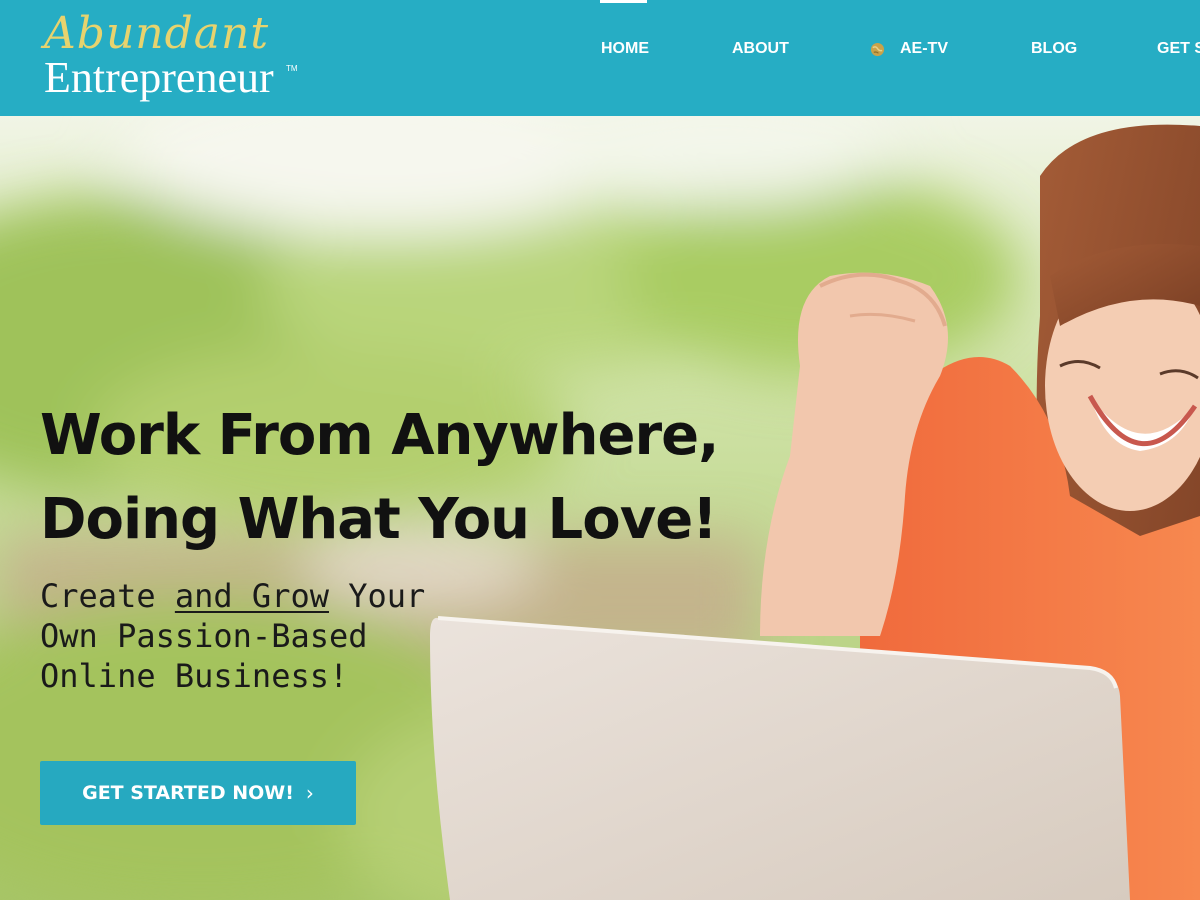 The height and width of the screenshot is (900, 1200). Describe the element at coordinates (377, 596) in the screenshot. I see `subline-part-2: Your` at that location.